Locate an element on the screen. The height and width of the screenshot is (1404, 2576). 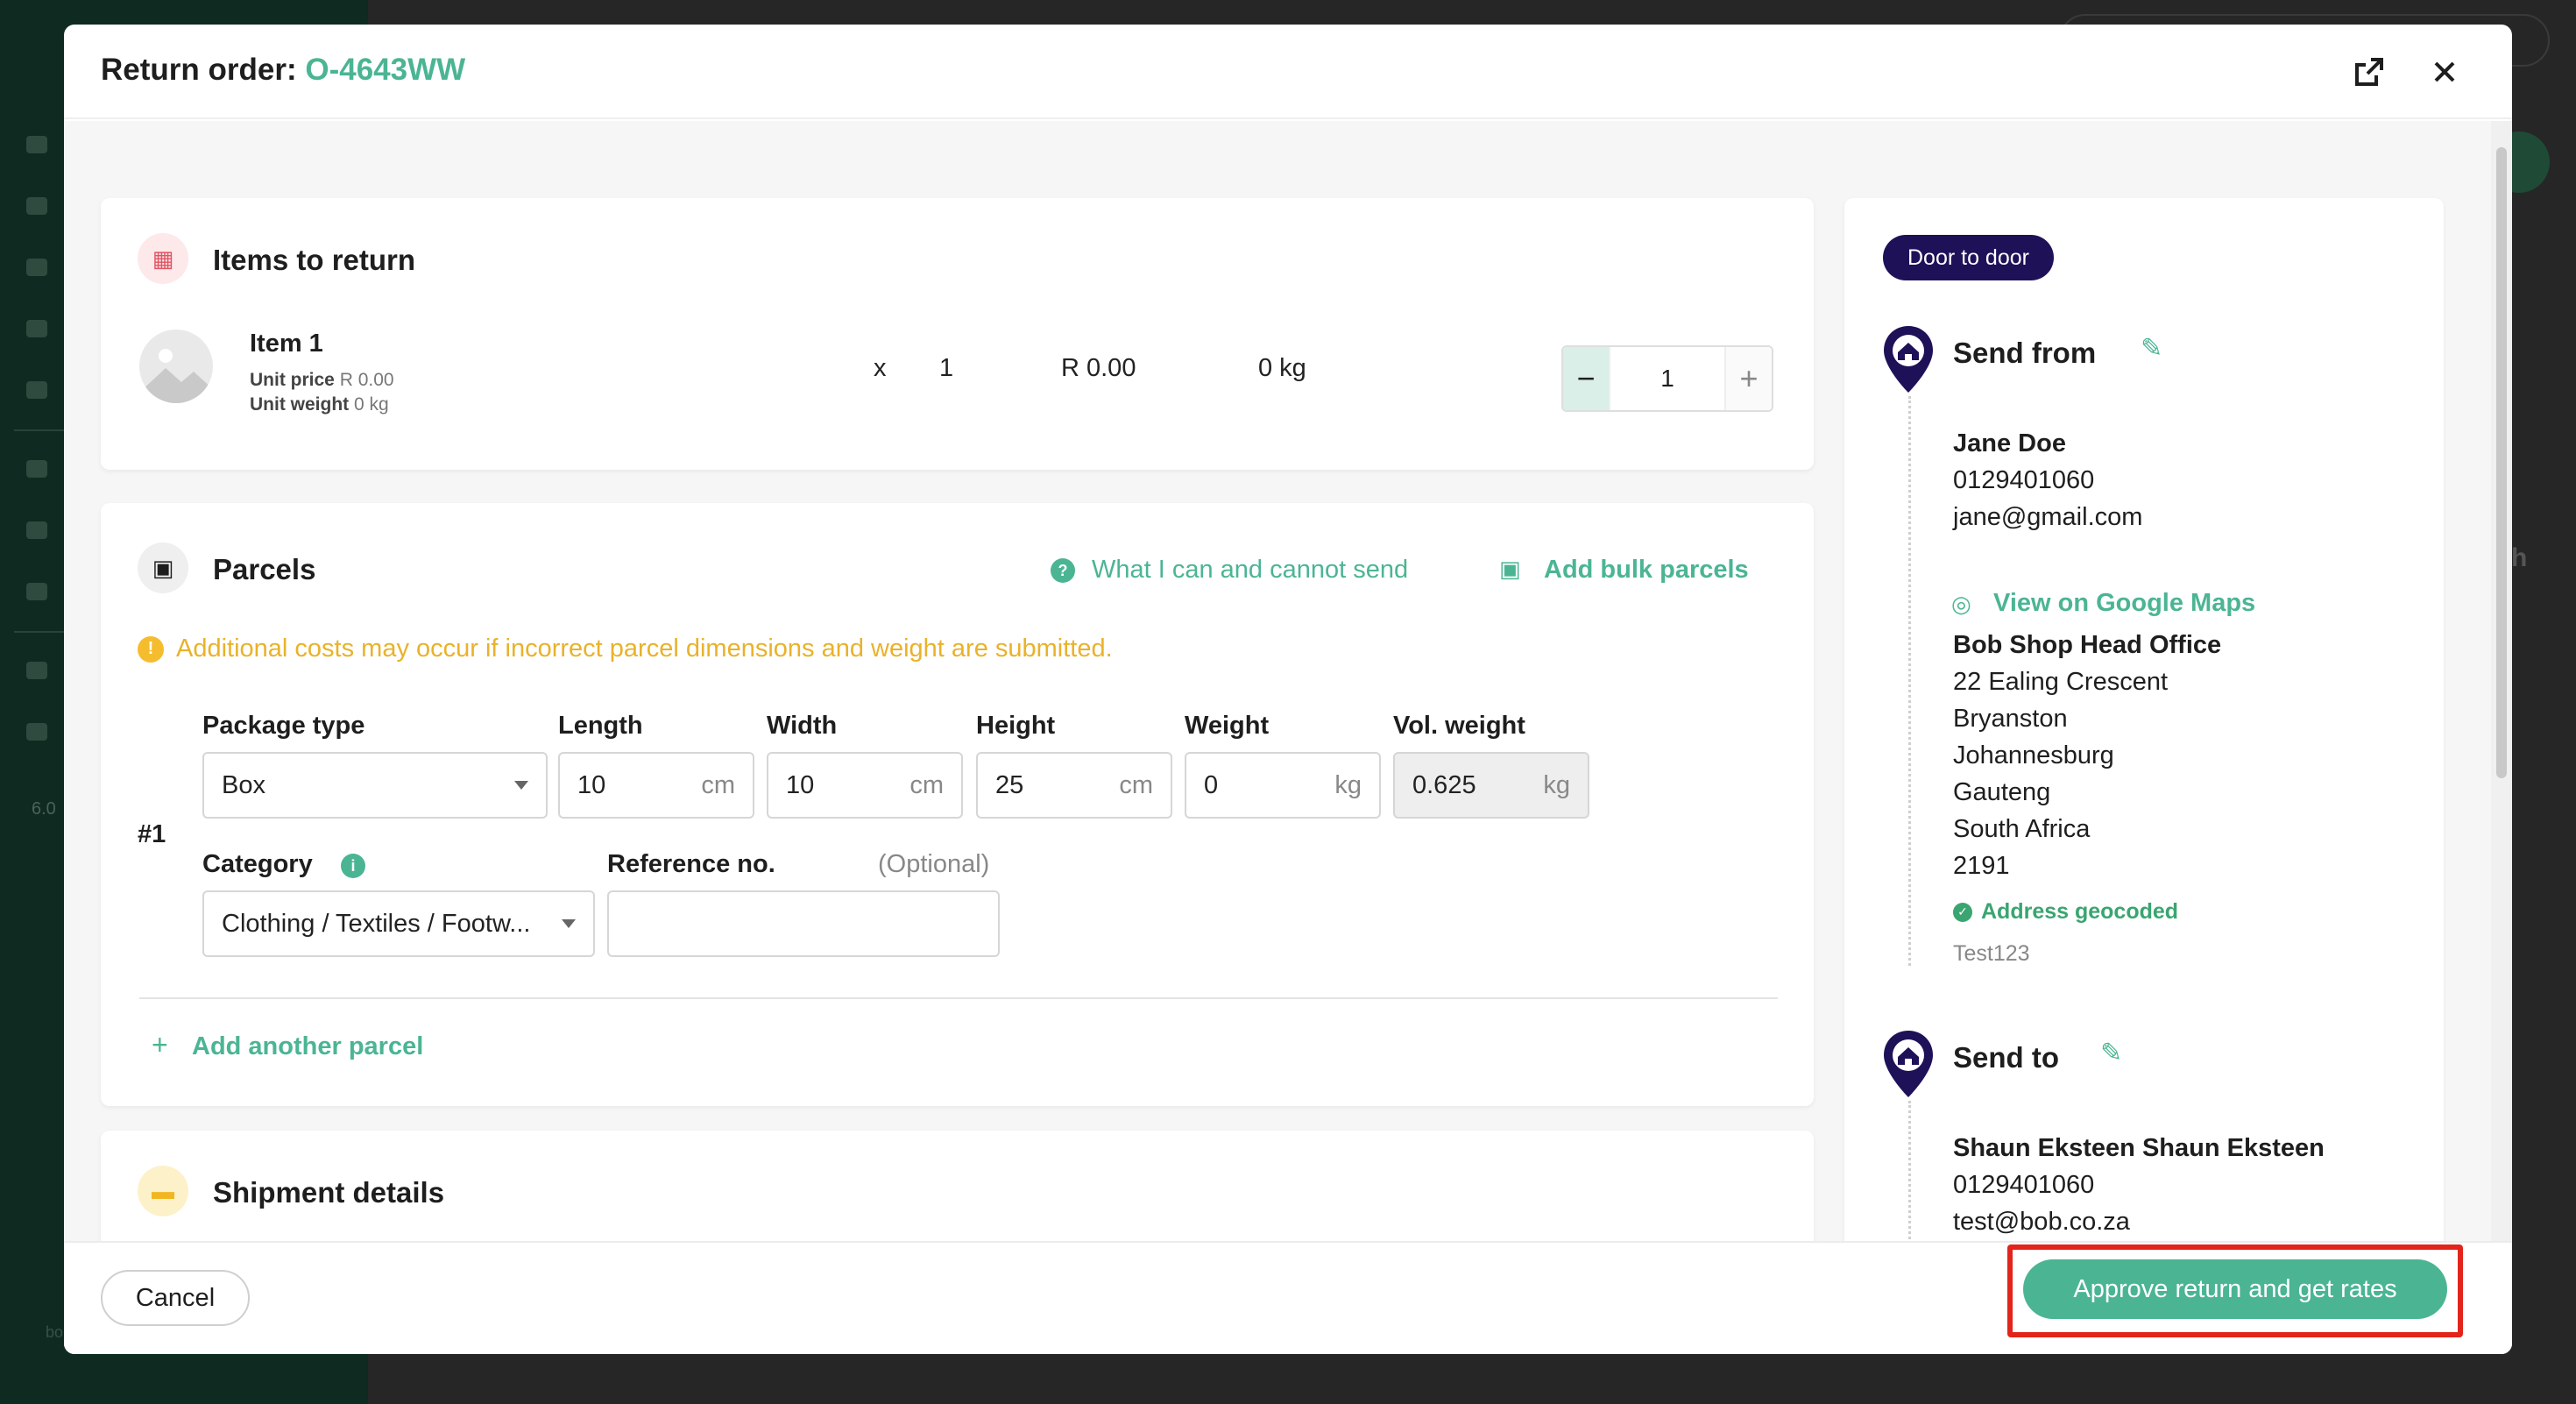
bg-cart-icon is located at coordinates (36, 530).